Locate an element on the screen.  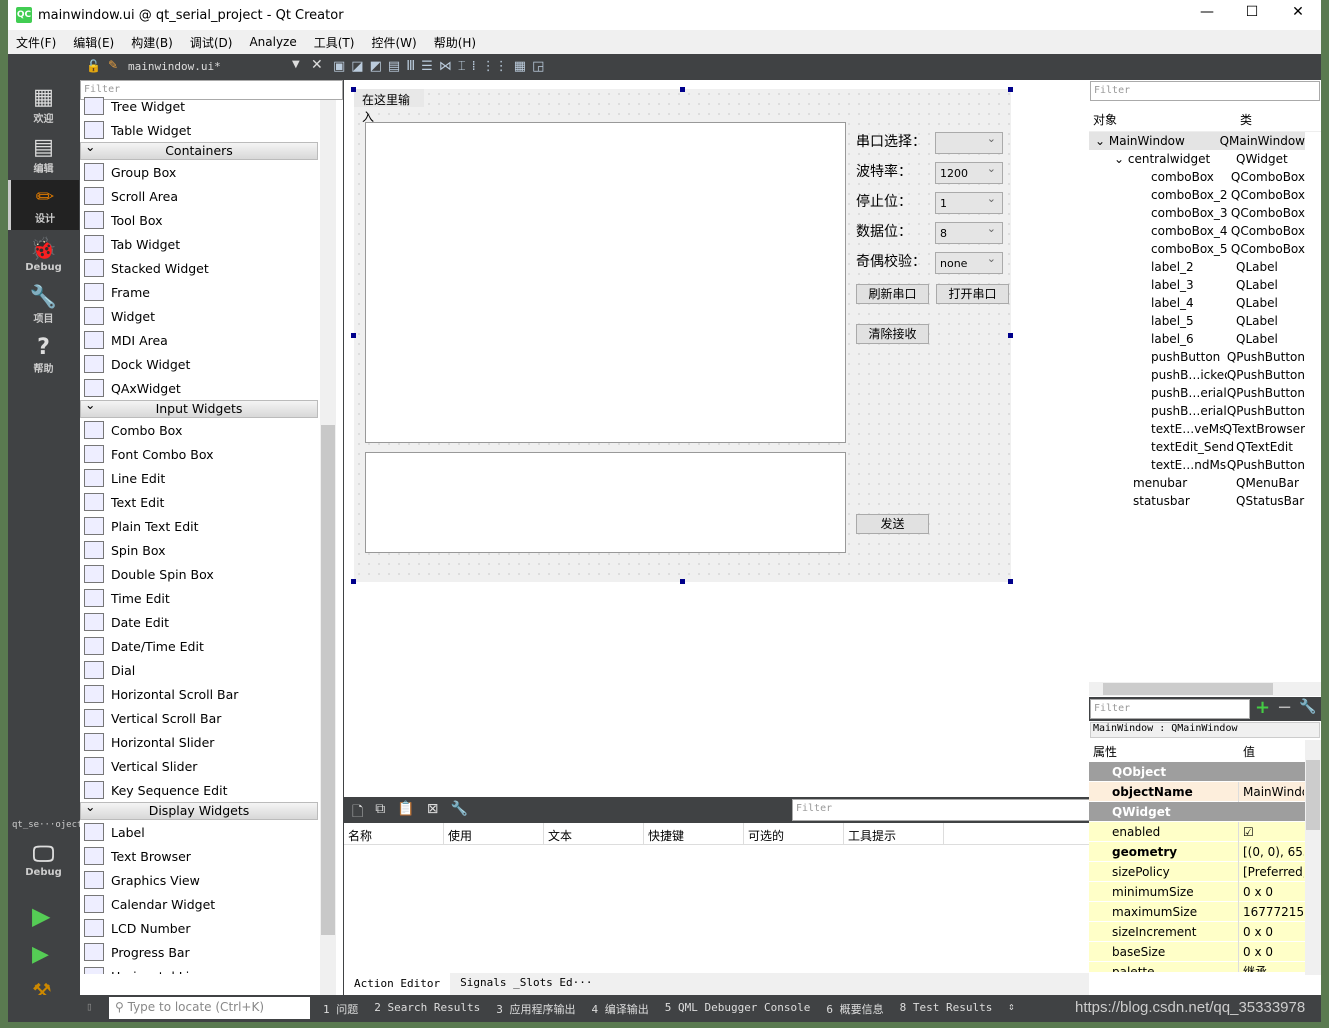
close-button: ✕ is located at coordinates (1298, 12).